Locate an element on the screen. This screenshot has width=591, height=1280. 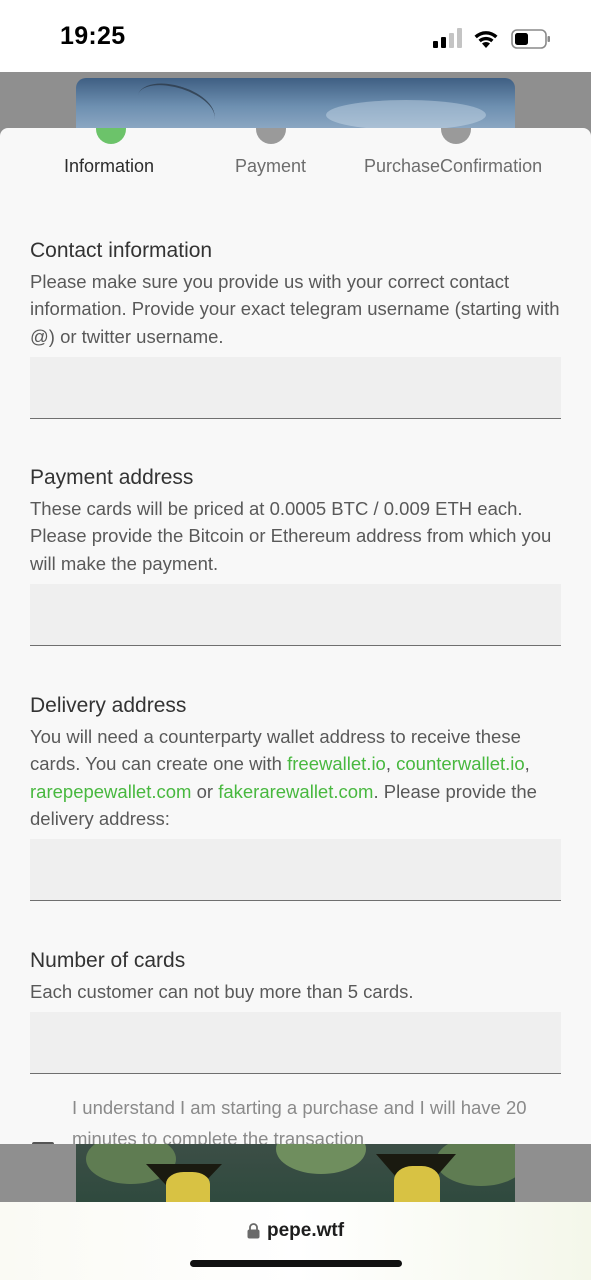
status-time: 19:25 is located at coordinates (93, 36).